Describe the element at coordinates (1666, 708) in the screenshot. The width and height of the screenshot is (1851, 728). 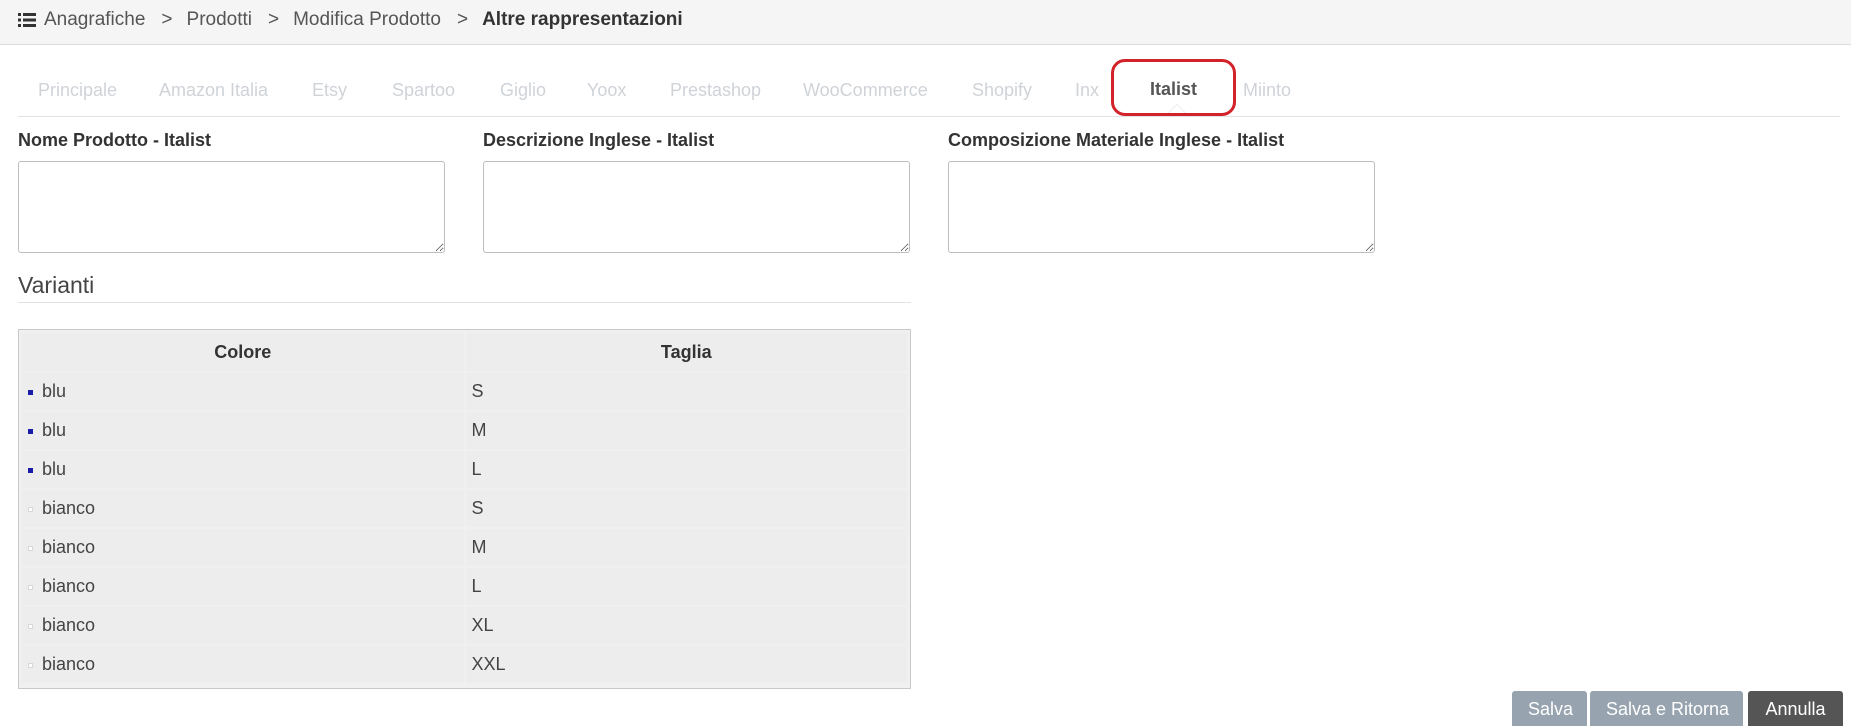
I see `save-and-return-button: Salva e Ritorna` at that location.